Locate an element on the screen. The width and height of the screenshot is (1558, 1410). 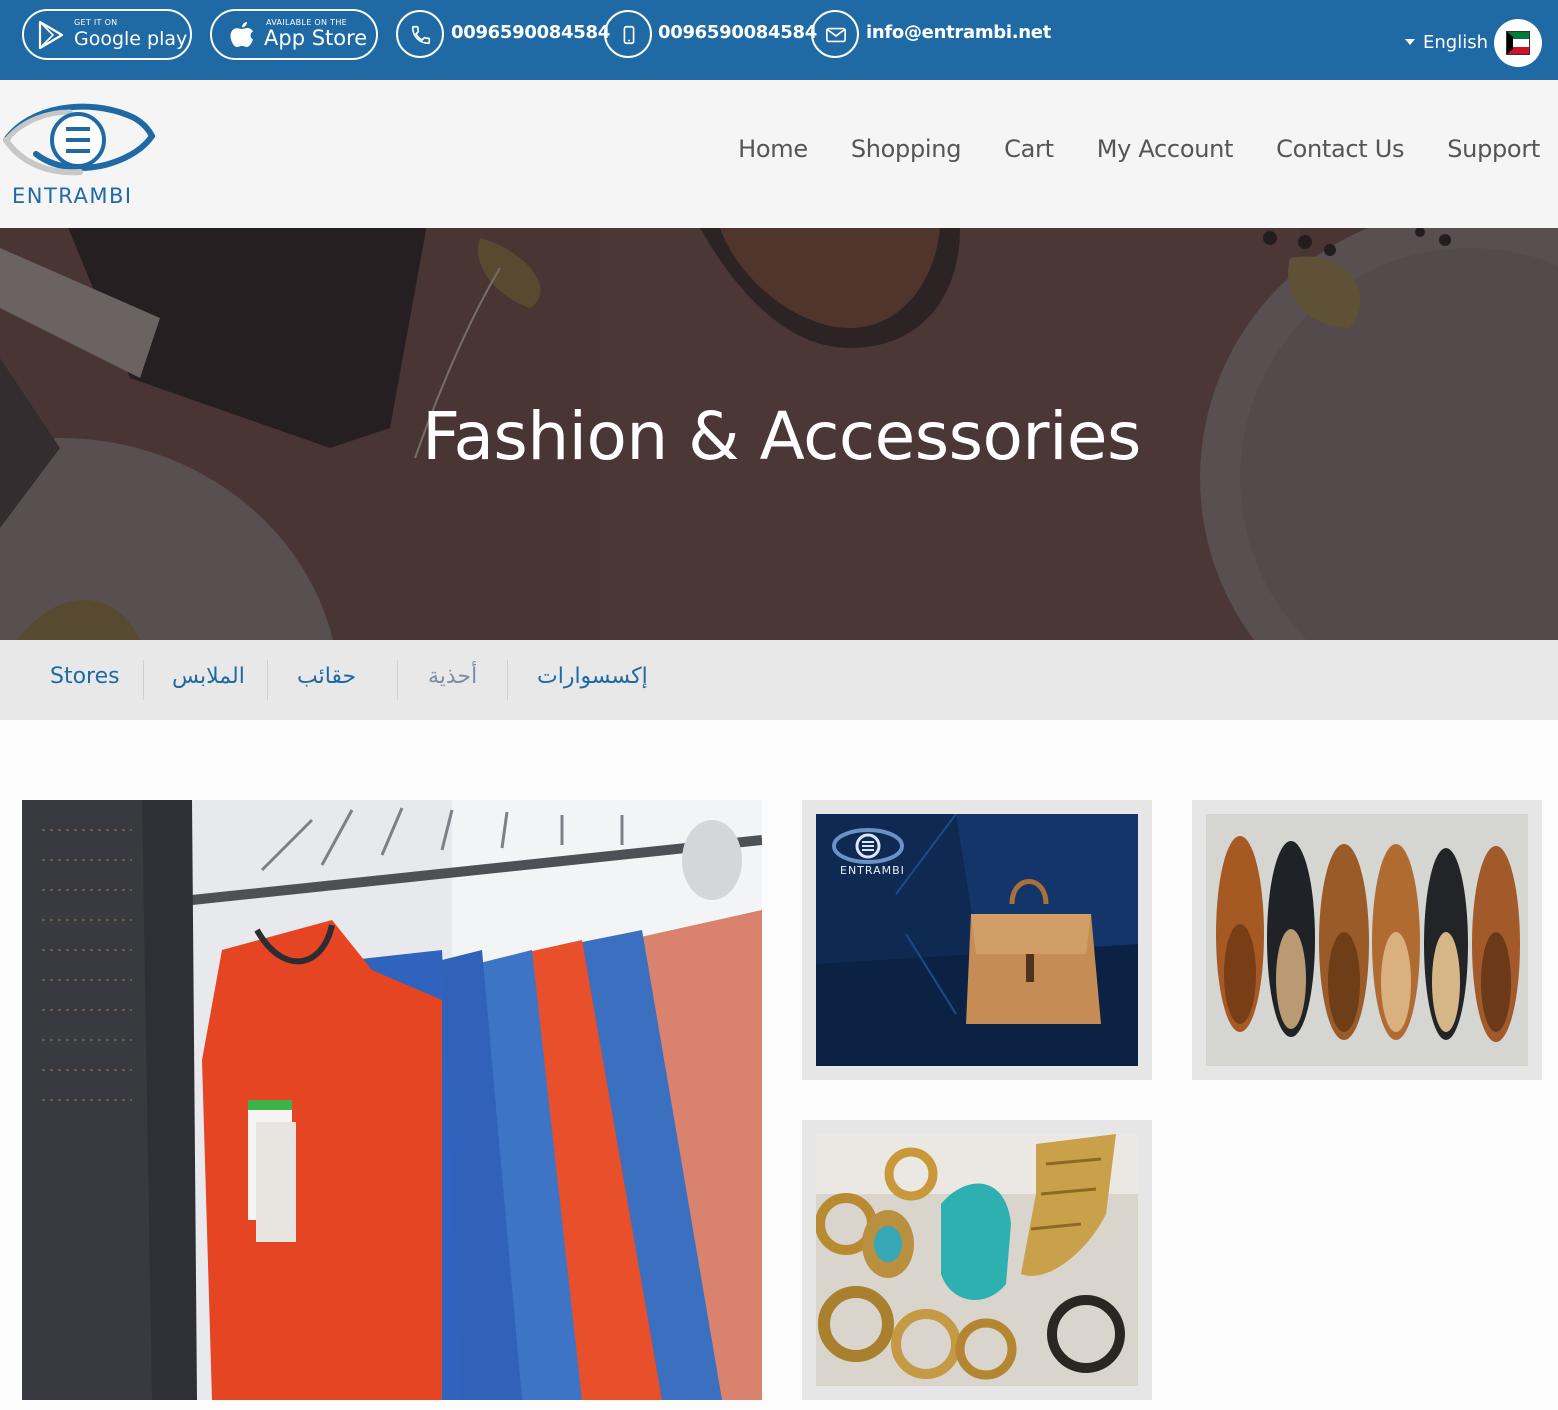
language-selector: English is located at coordinates (1446, 42).